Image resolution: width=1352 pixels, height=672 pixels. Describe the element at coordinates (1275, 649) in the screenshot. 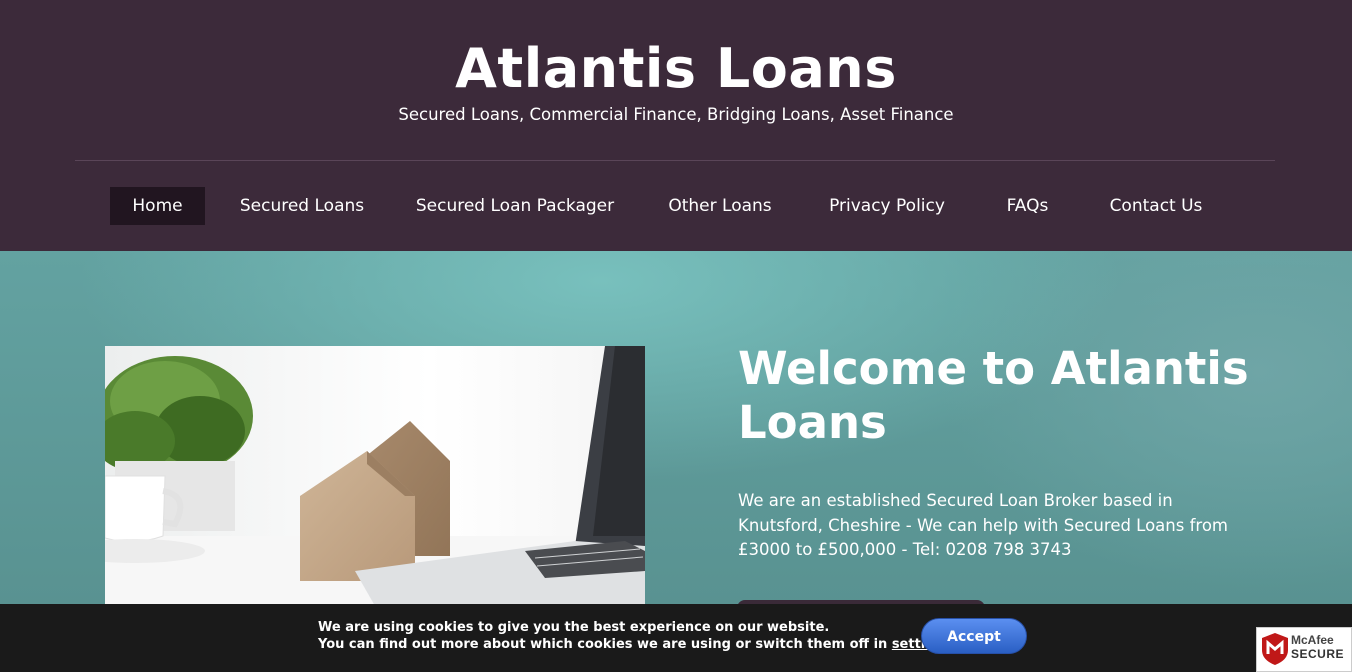

I see `mcafee-shield-icon` at that location.